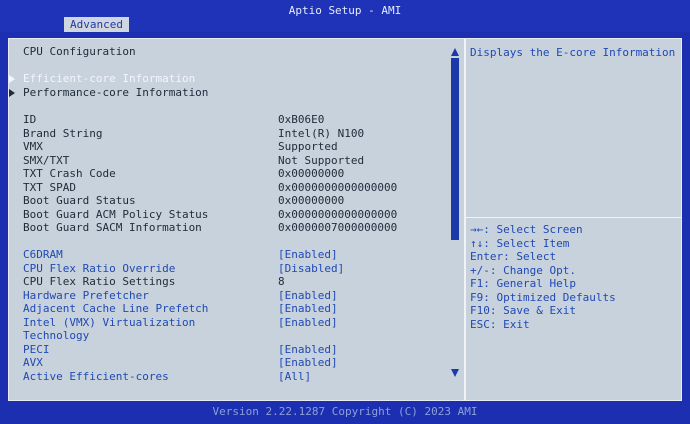  I want to click on info-label: Brand String, so click(63, 133).